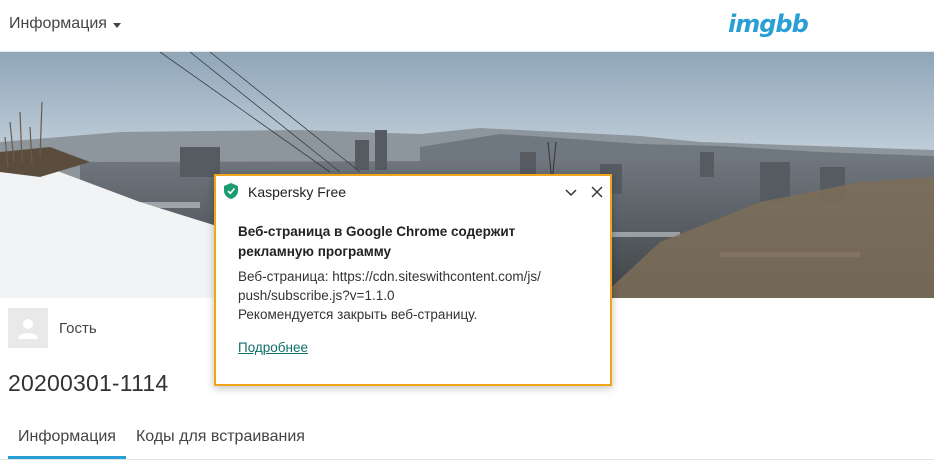 This screenshot has height=461, width=934. Describe the element at coordinates (58, 23) in the screenshot. I see `info-menu-label: Информация` at that location.